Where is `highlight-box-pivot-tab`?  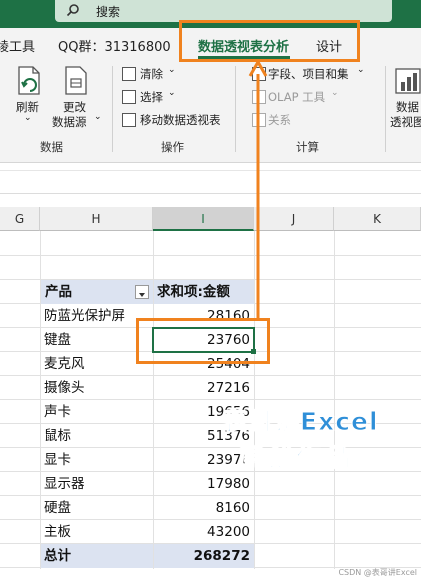 highlight-box-pivot-tab is located at coordinates (269, 41).